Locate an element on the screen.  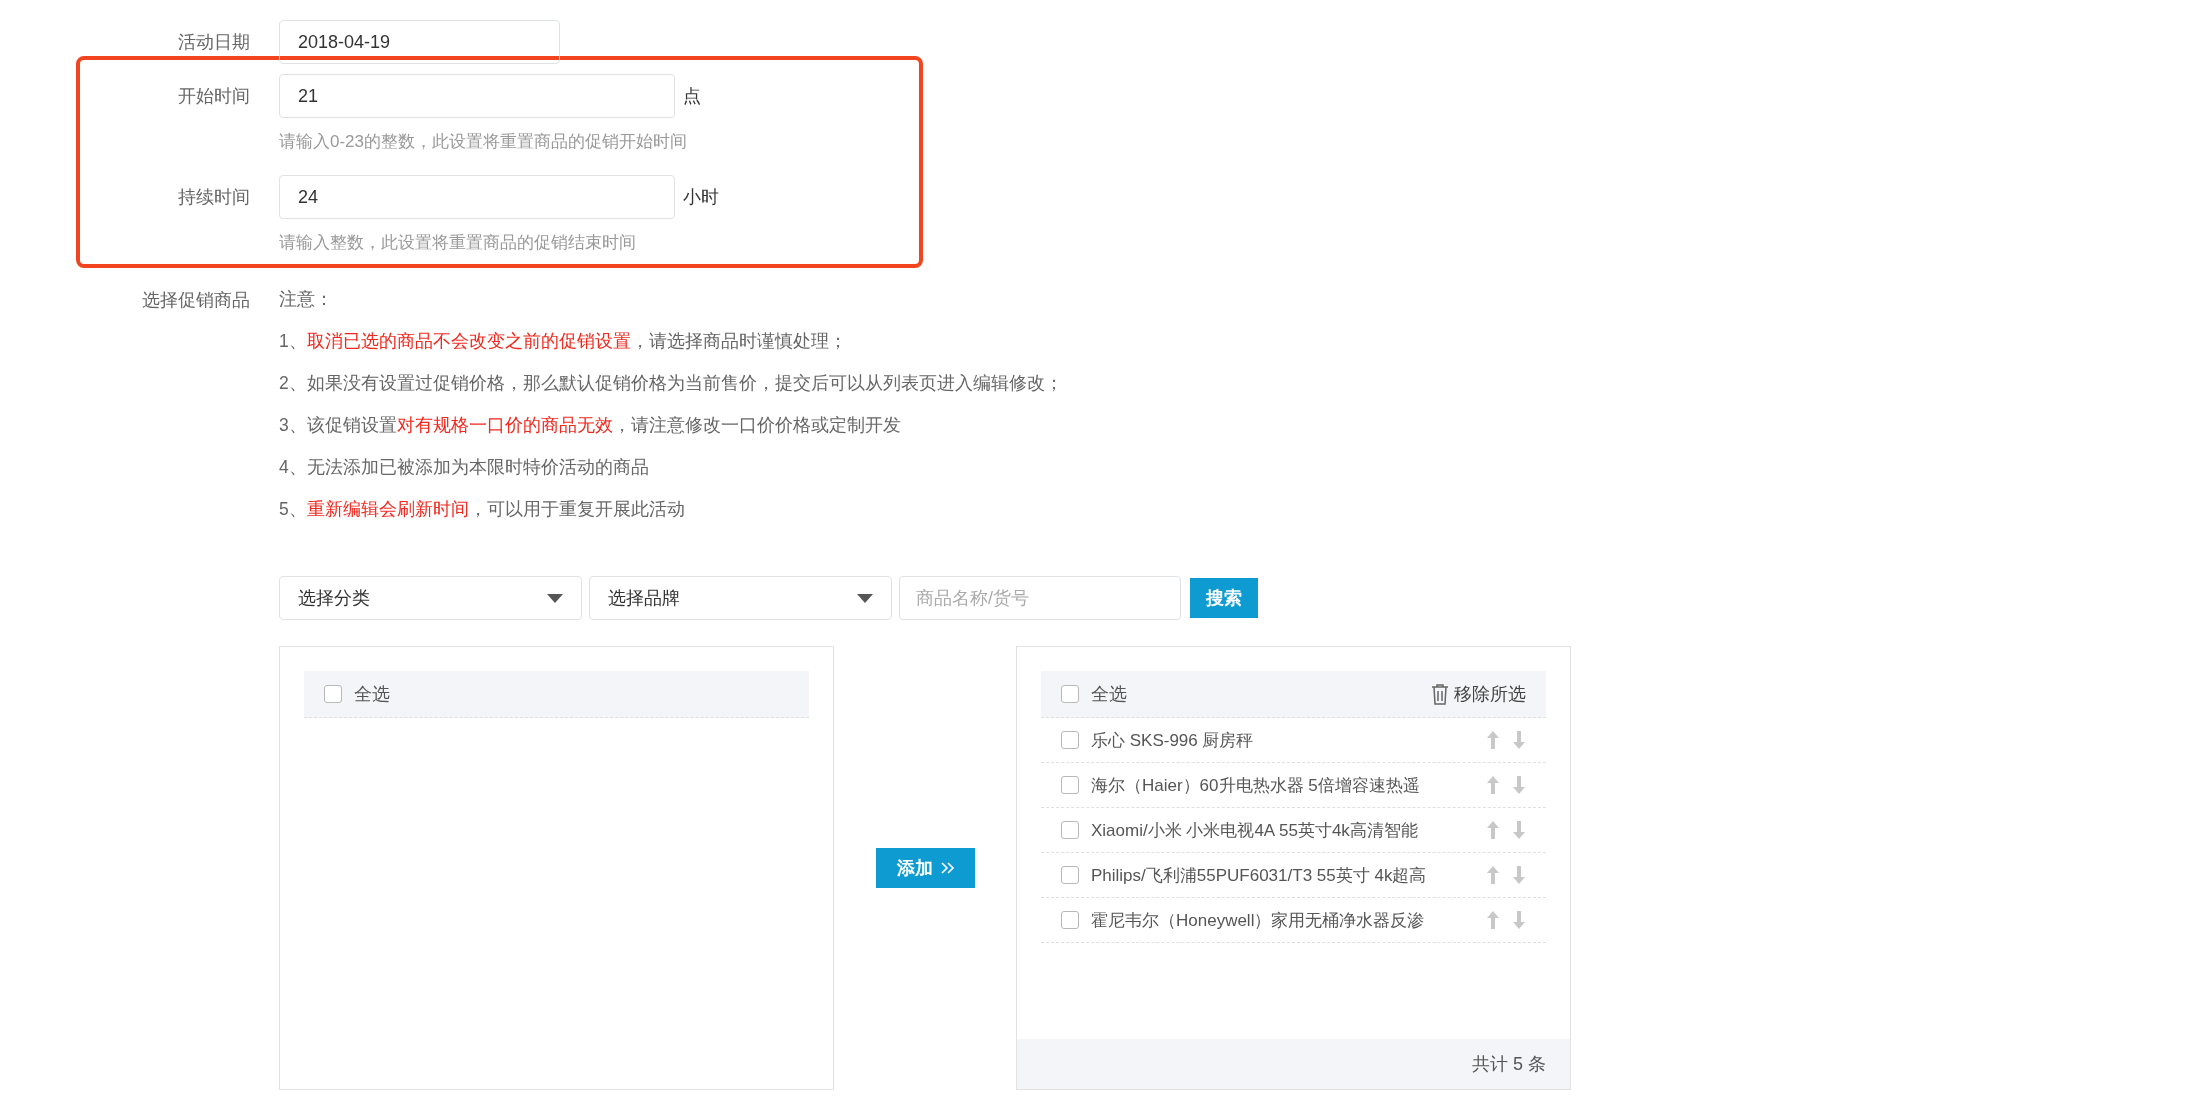
field-label: 开始时间 is located at coordinates (213, 96).